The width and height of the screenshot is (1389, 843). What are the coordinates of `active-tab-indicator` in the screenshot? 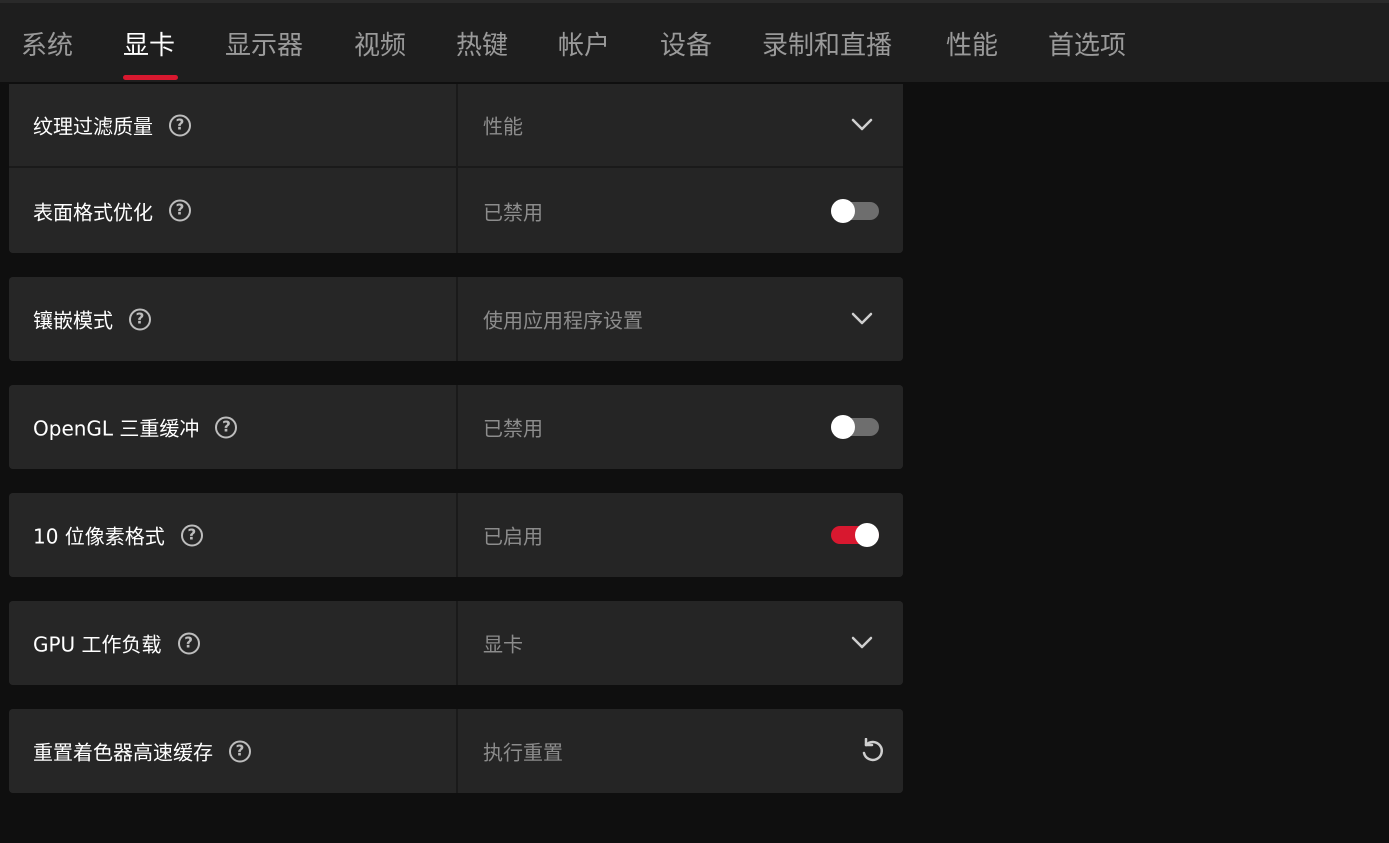 It's located at (150, 77).